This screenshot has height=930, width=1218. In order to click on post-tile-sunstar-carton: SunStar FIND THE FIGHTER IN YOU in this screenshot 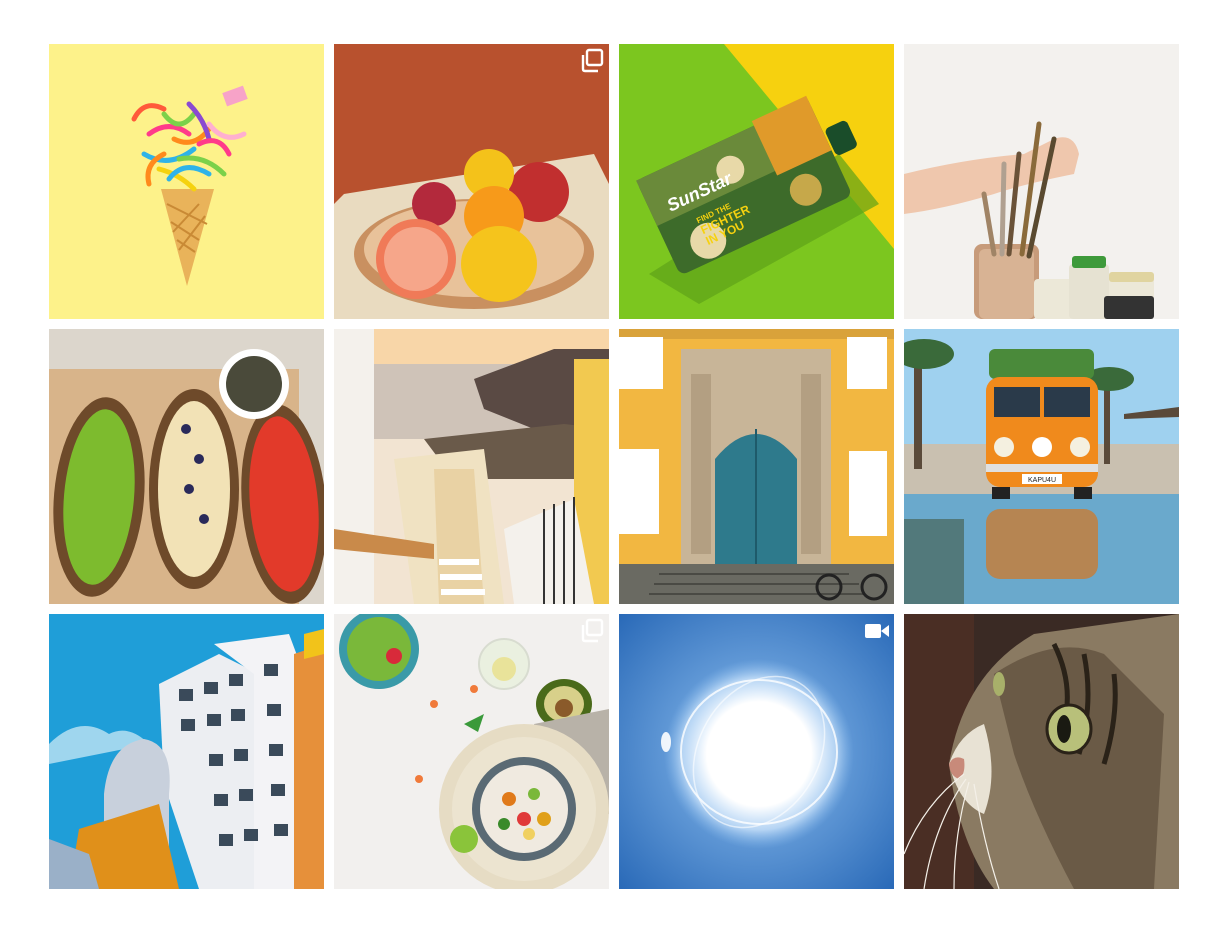, I will do `click(756, 181)`.